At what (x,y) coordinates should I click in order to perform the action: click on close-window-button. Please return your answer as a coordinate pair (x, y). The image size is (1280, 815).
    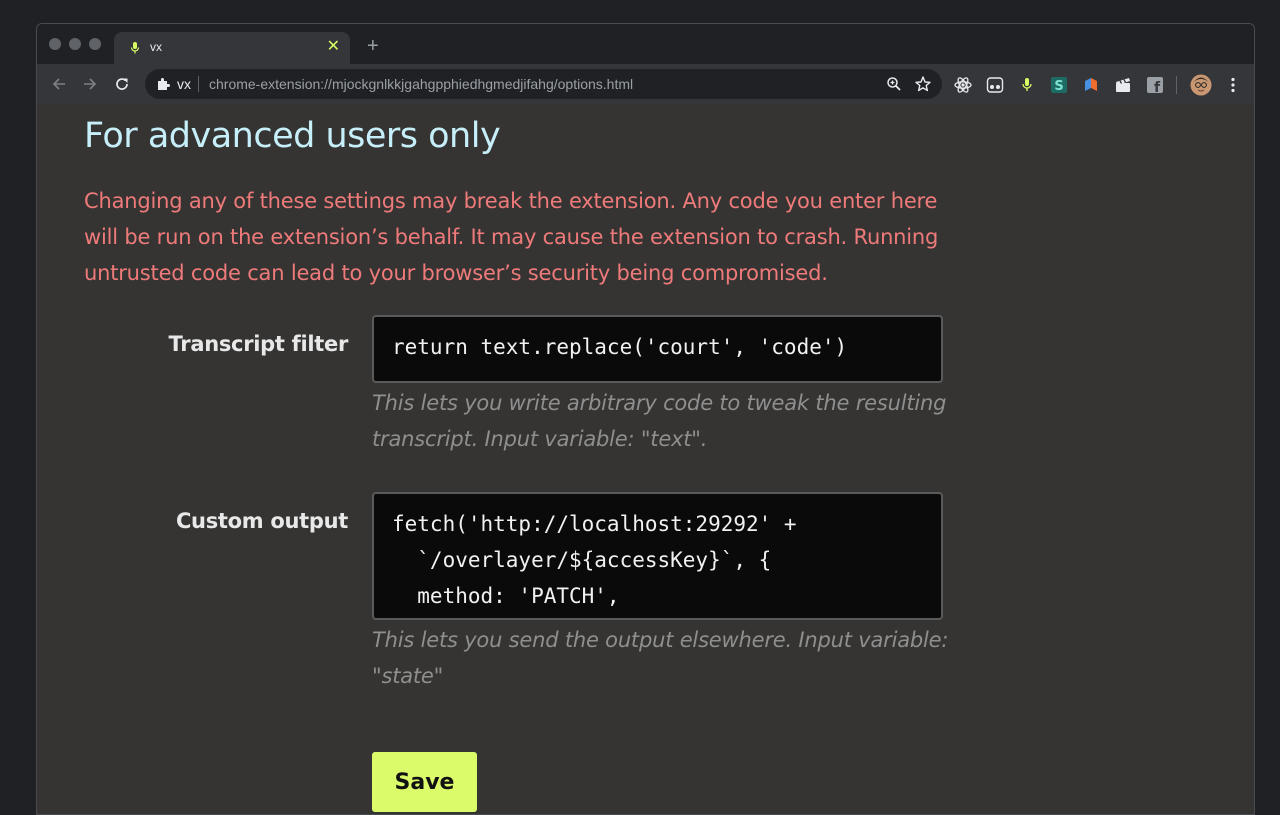
    Looking at the image, I should click on (55, 44).